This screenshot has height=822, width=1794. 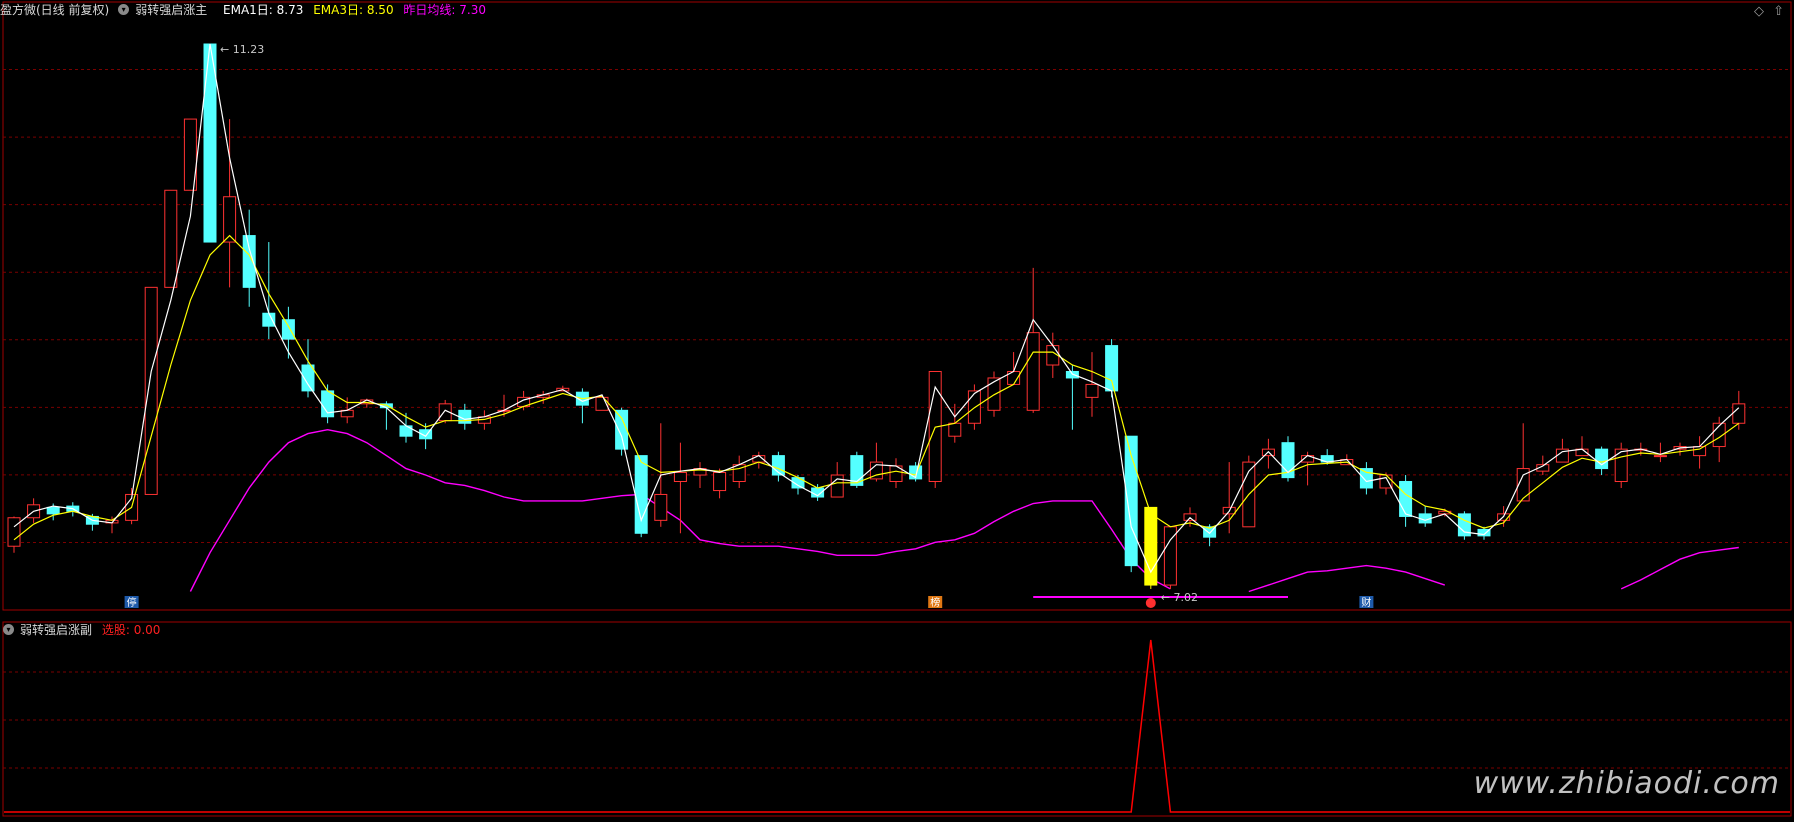 What do you see at coordinates (55, 10) in the screenshot?
I see `stock-title: 盈方微(日线 前复权)` at bounding box center [55, 10].